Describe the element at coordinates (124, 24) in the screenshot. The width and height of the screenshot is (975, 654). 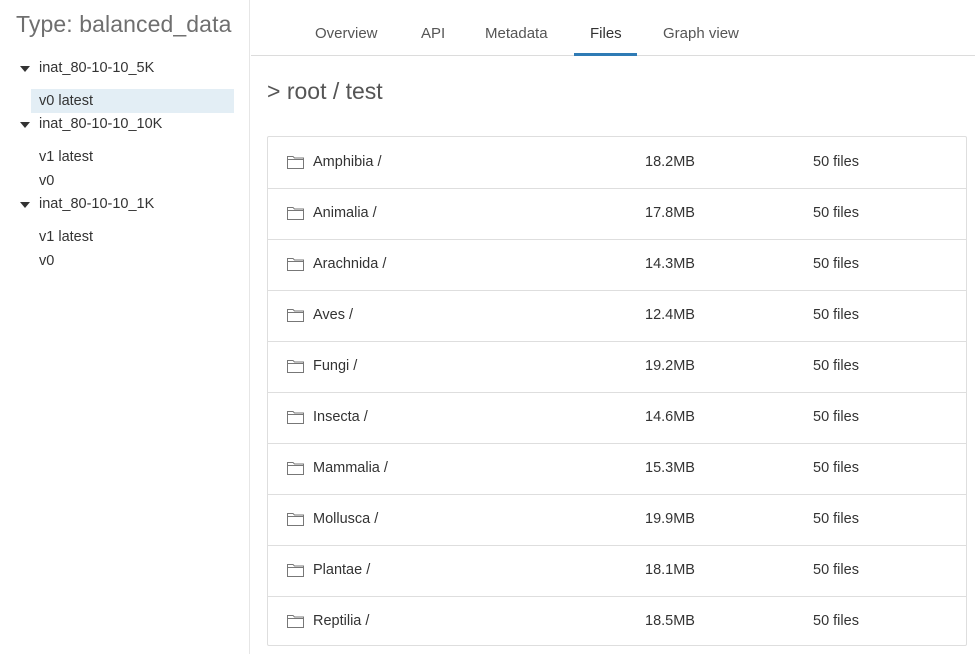
I see `type-title: Type: balanced_data` at that location.